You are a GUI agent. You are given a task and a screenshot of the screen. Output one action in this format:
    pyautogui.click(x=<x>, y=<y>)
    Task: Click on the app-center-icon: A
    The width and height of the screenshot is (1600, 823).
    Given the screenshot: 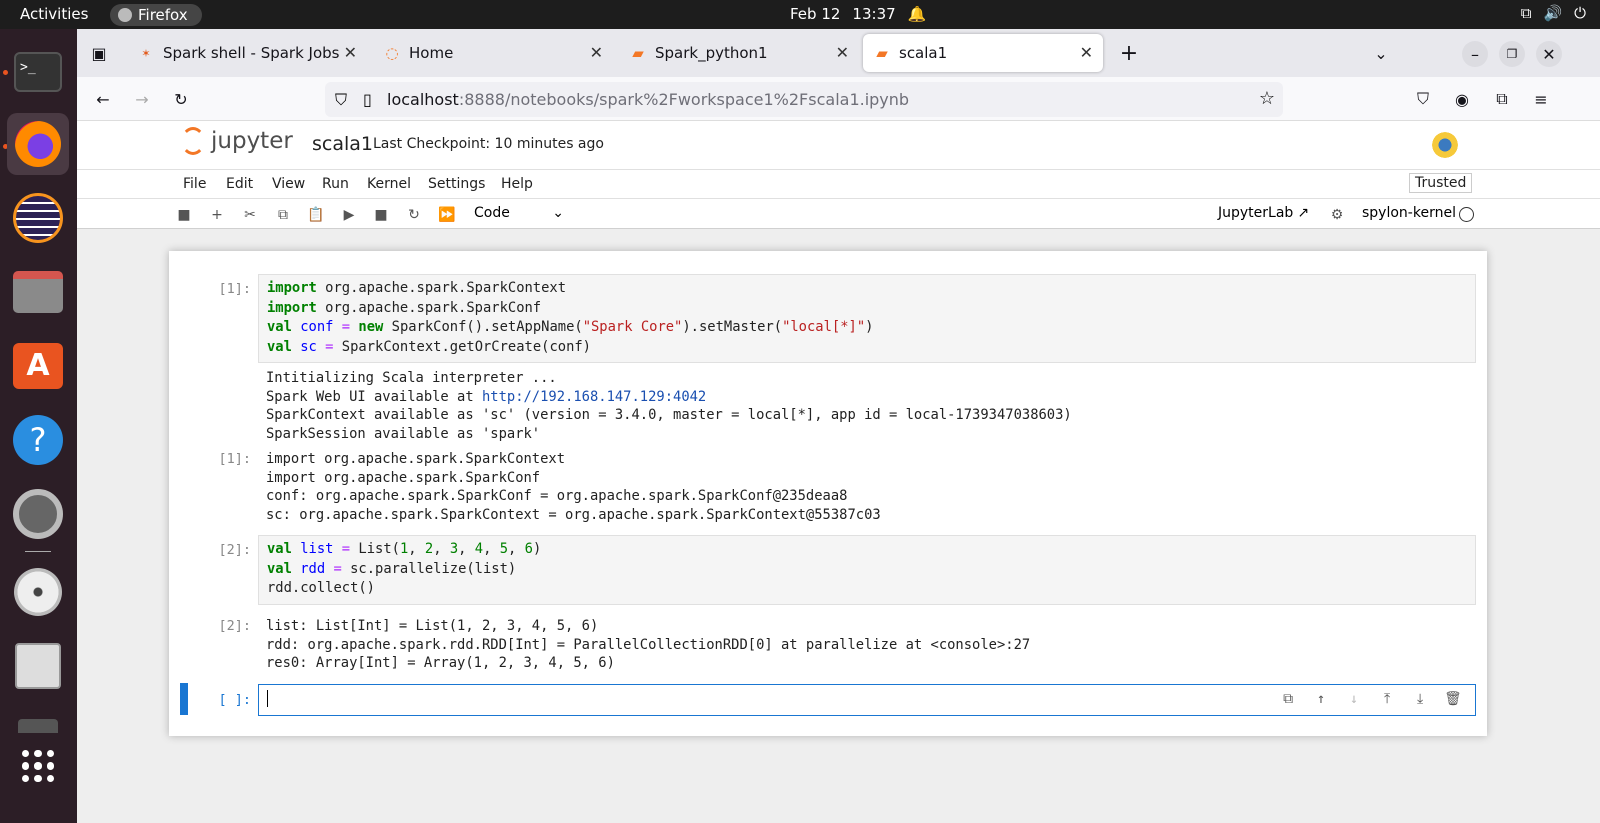 What is the action you would take?
    pyautogui.click(x=38, y=366)
    